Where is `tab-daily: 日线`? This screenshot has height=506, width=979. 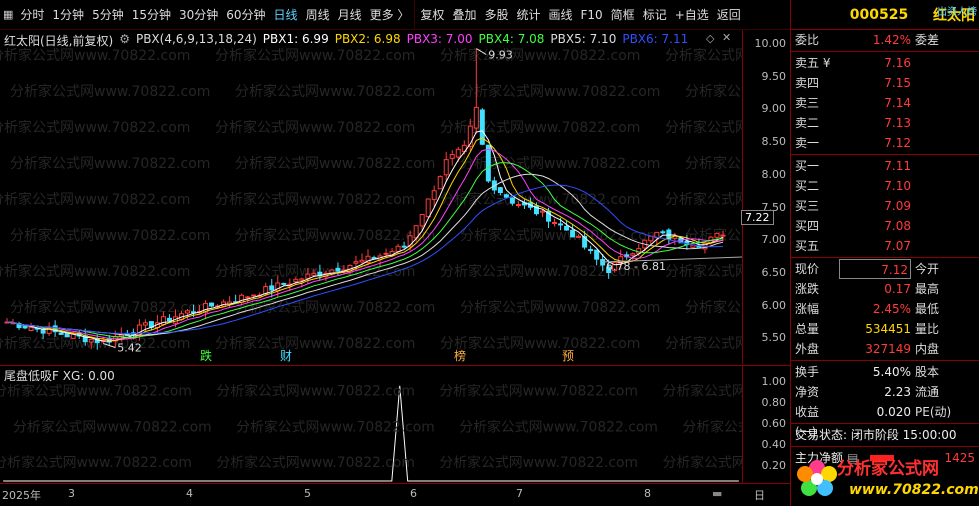 tab-daily: 日线 is located at coordinates (286, 15).